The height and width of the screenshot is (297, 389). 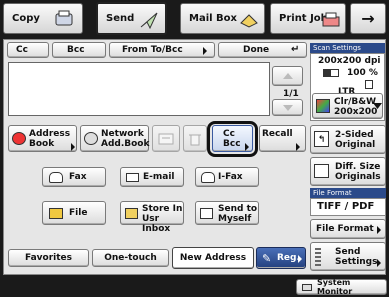 I want to click on recall-button: Recall, so click(x=282, y=138).